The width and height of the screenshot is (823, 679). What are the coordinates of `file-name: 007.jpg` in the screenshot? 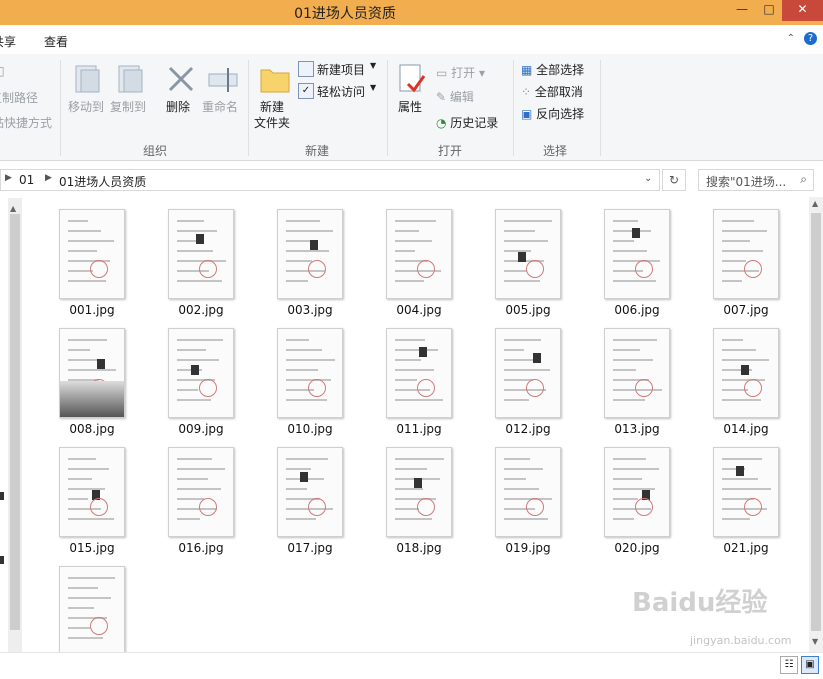 It's located at (746, 310).